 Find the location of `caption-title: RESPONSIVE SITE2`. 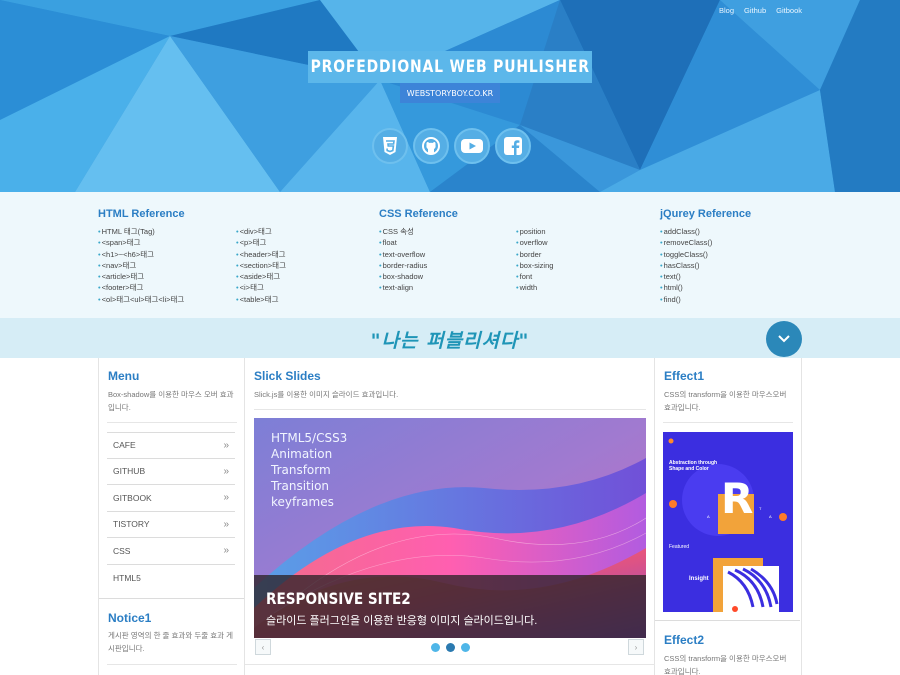

caption-title: RESPONSIVE SITE2 is located at coordinates (338, 598).